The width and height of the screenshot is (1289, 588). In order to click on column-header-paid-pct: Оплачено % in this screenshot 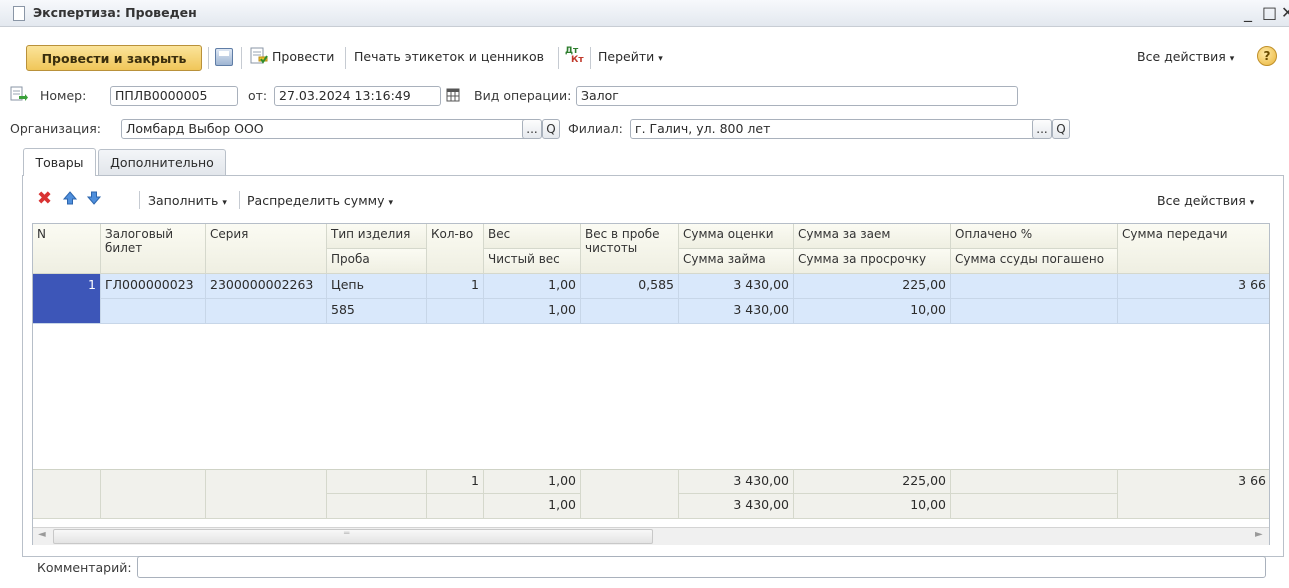, I will do `click(1034, 236)`.